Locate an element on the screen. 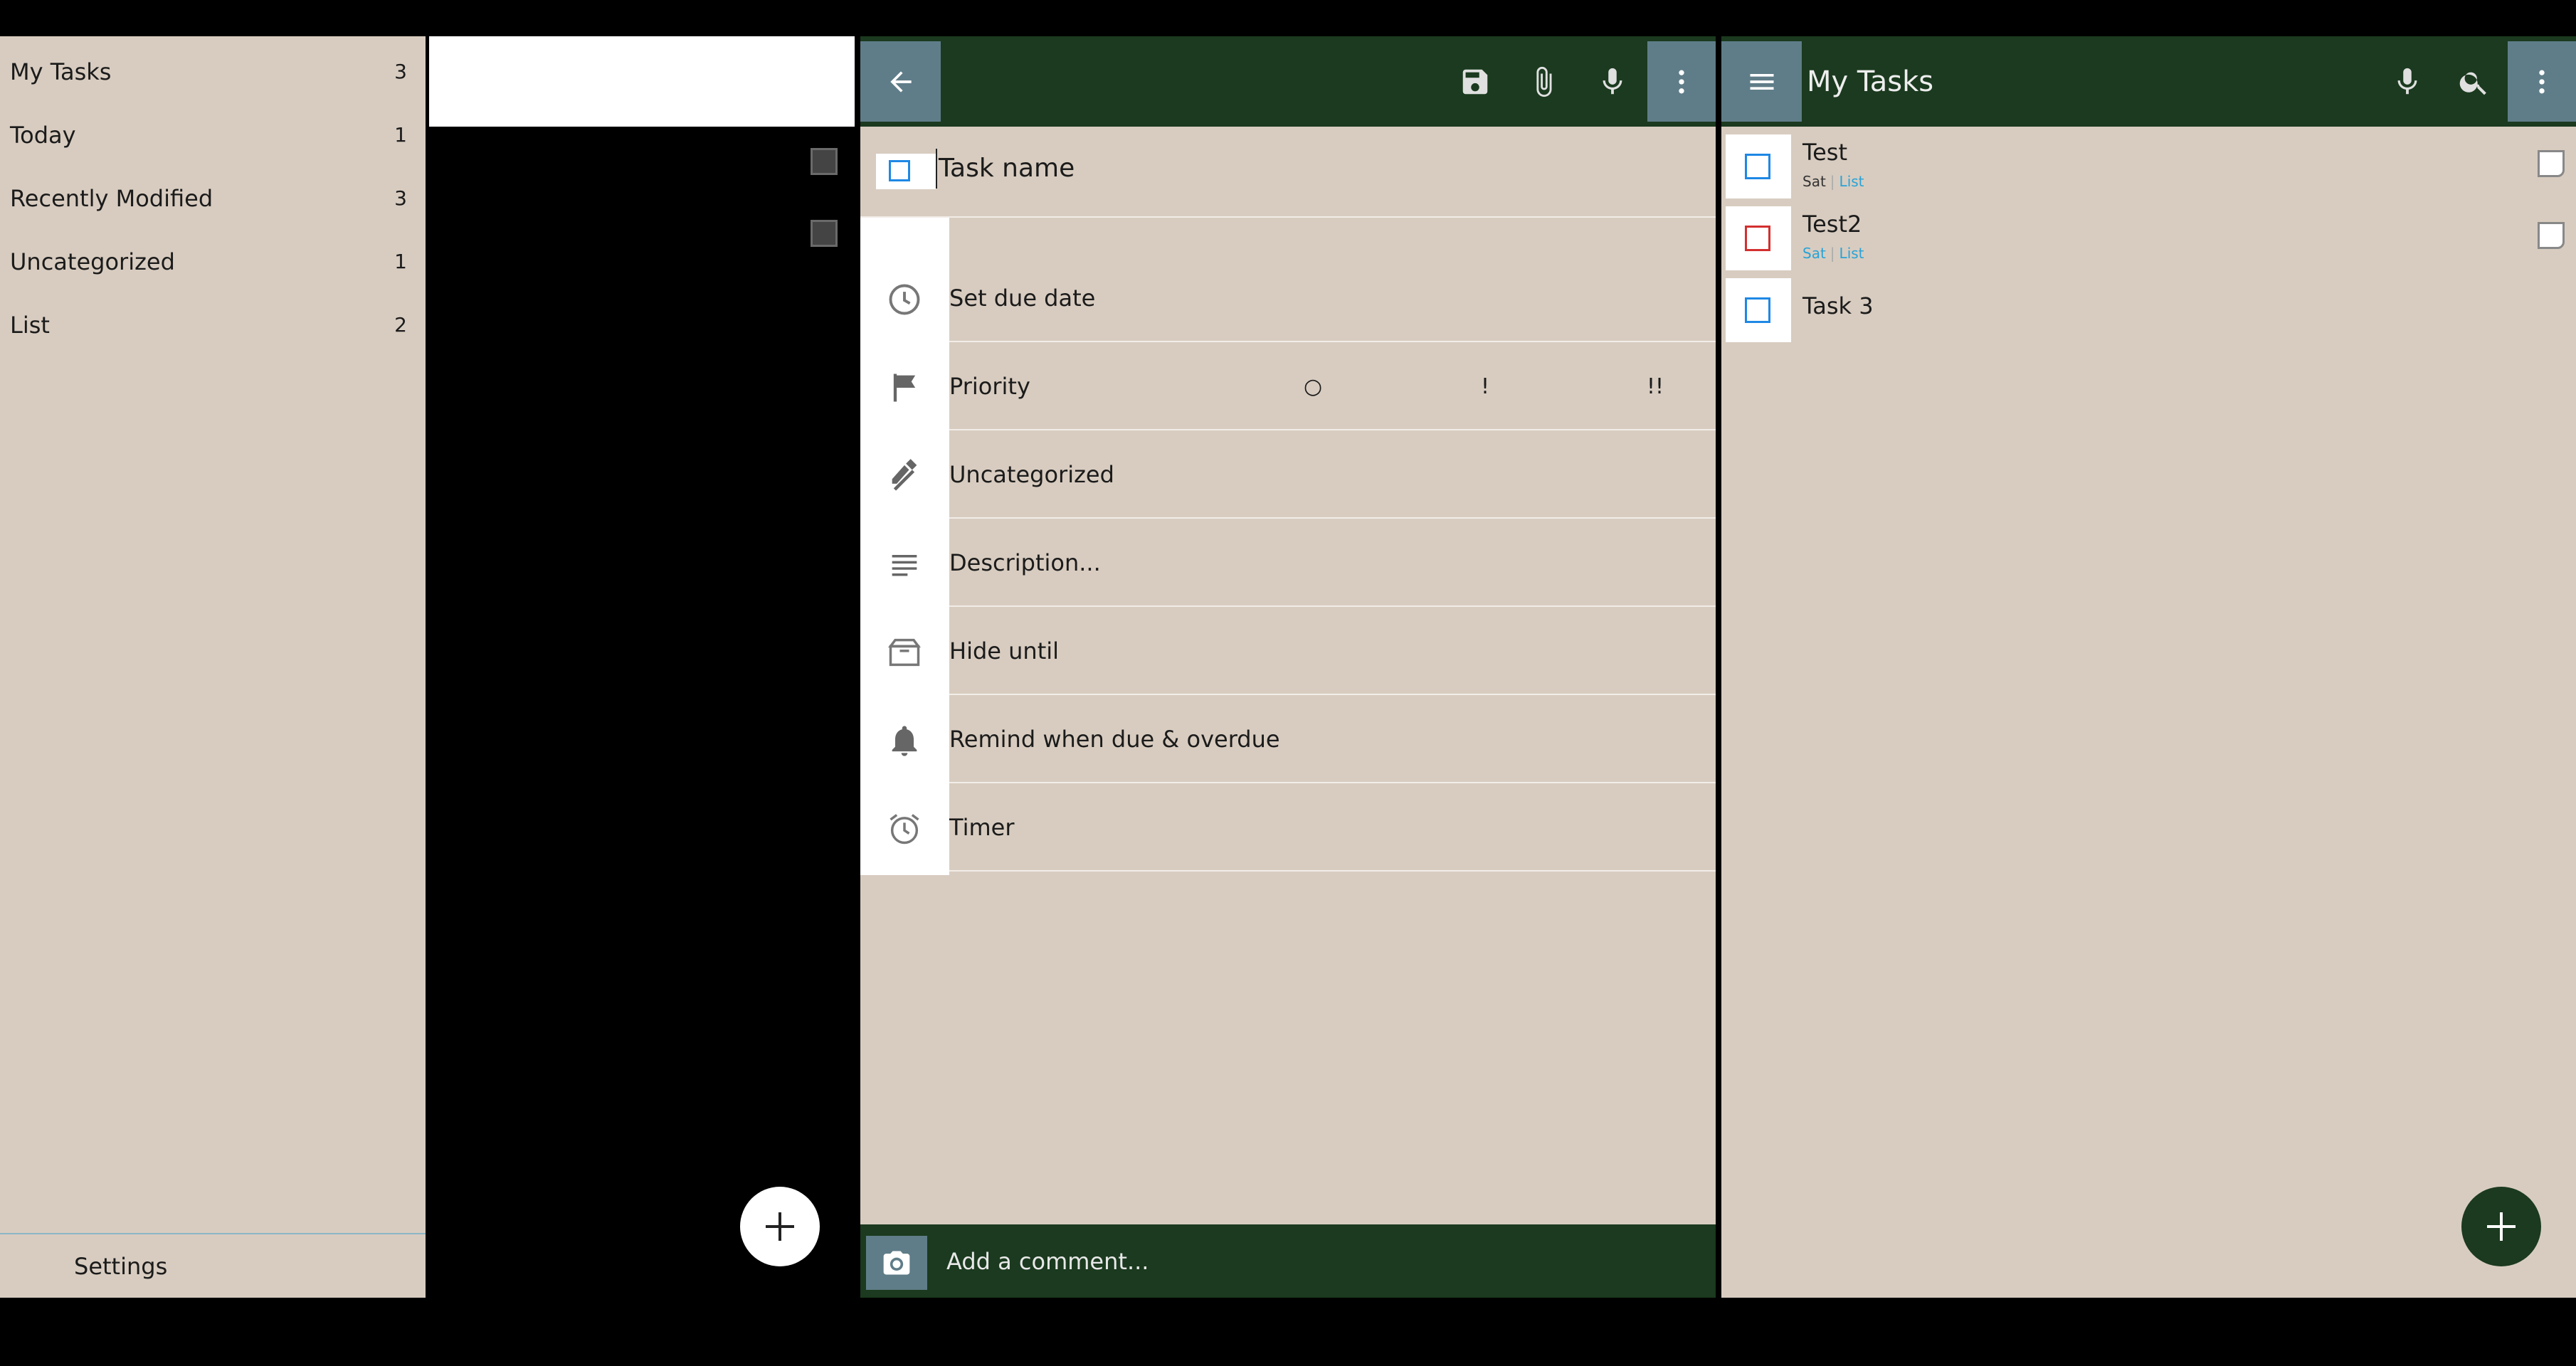  list-title: My Tasks is located at coordinates (1870, 81).